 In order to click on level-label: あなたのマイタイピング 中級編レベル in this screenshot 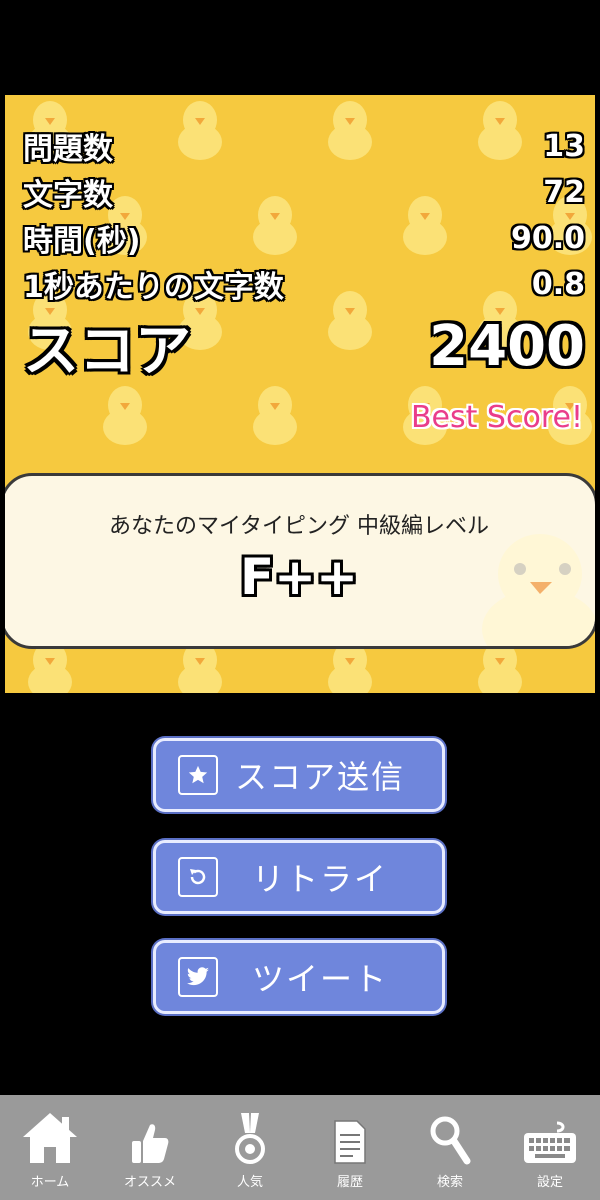, I will do `click(299, 526)`.